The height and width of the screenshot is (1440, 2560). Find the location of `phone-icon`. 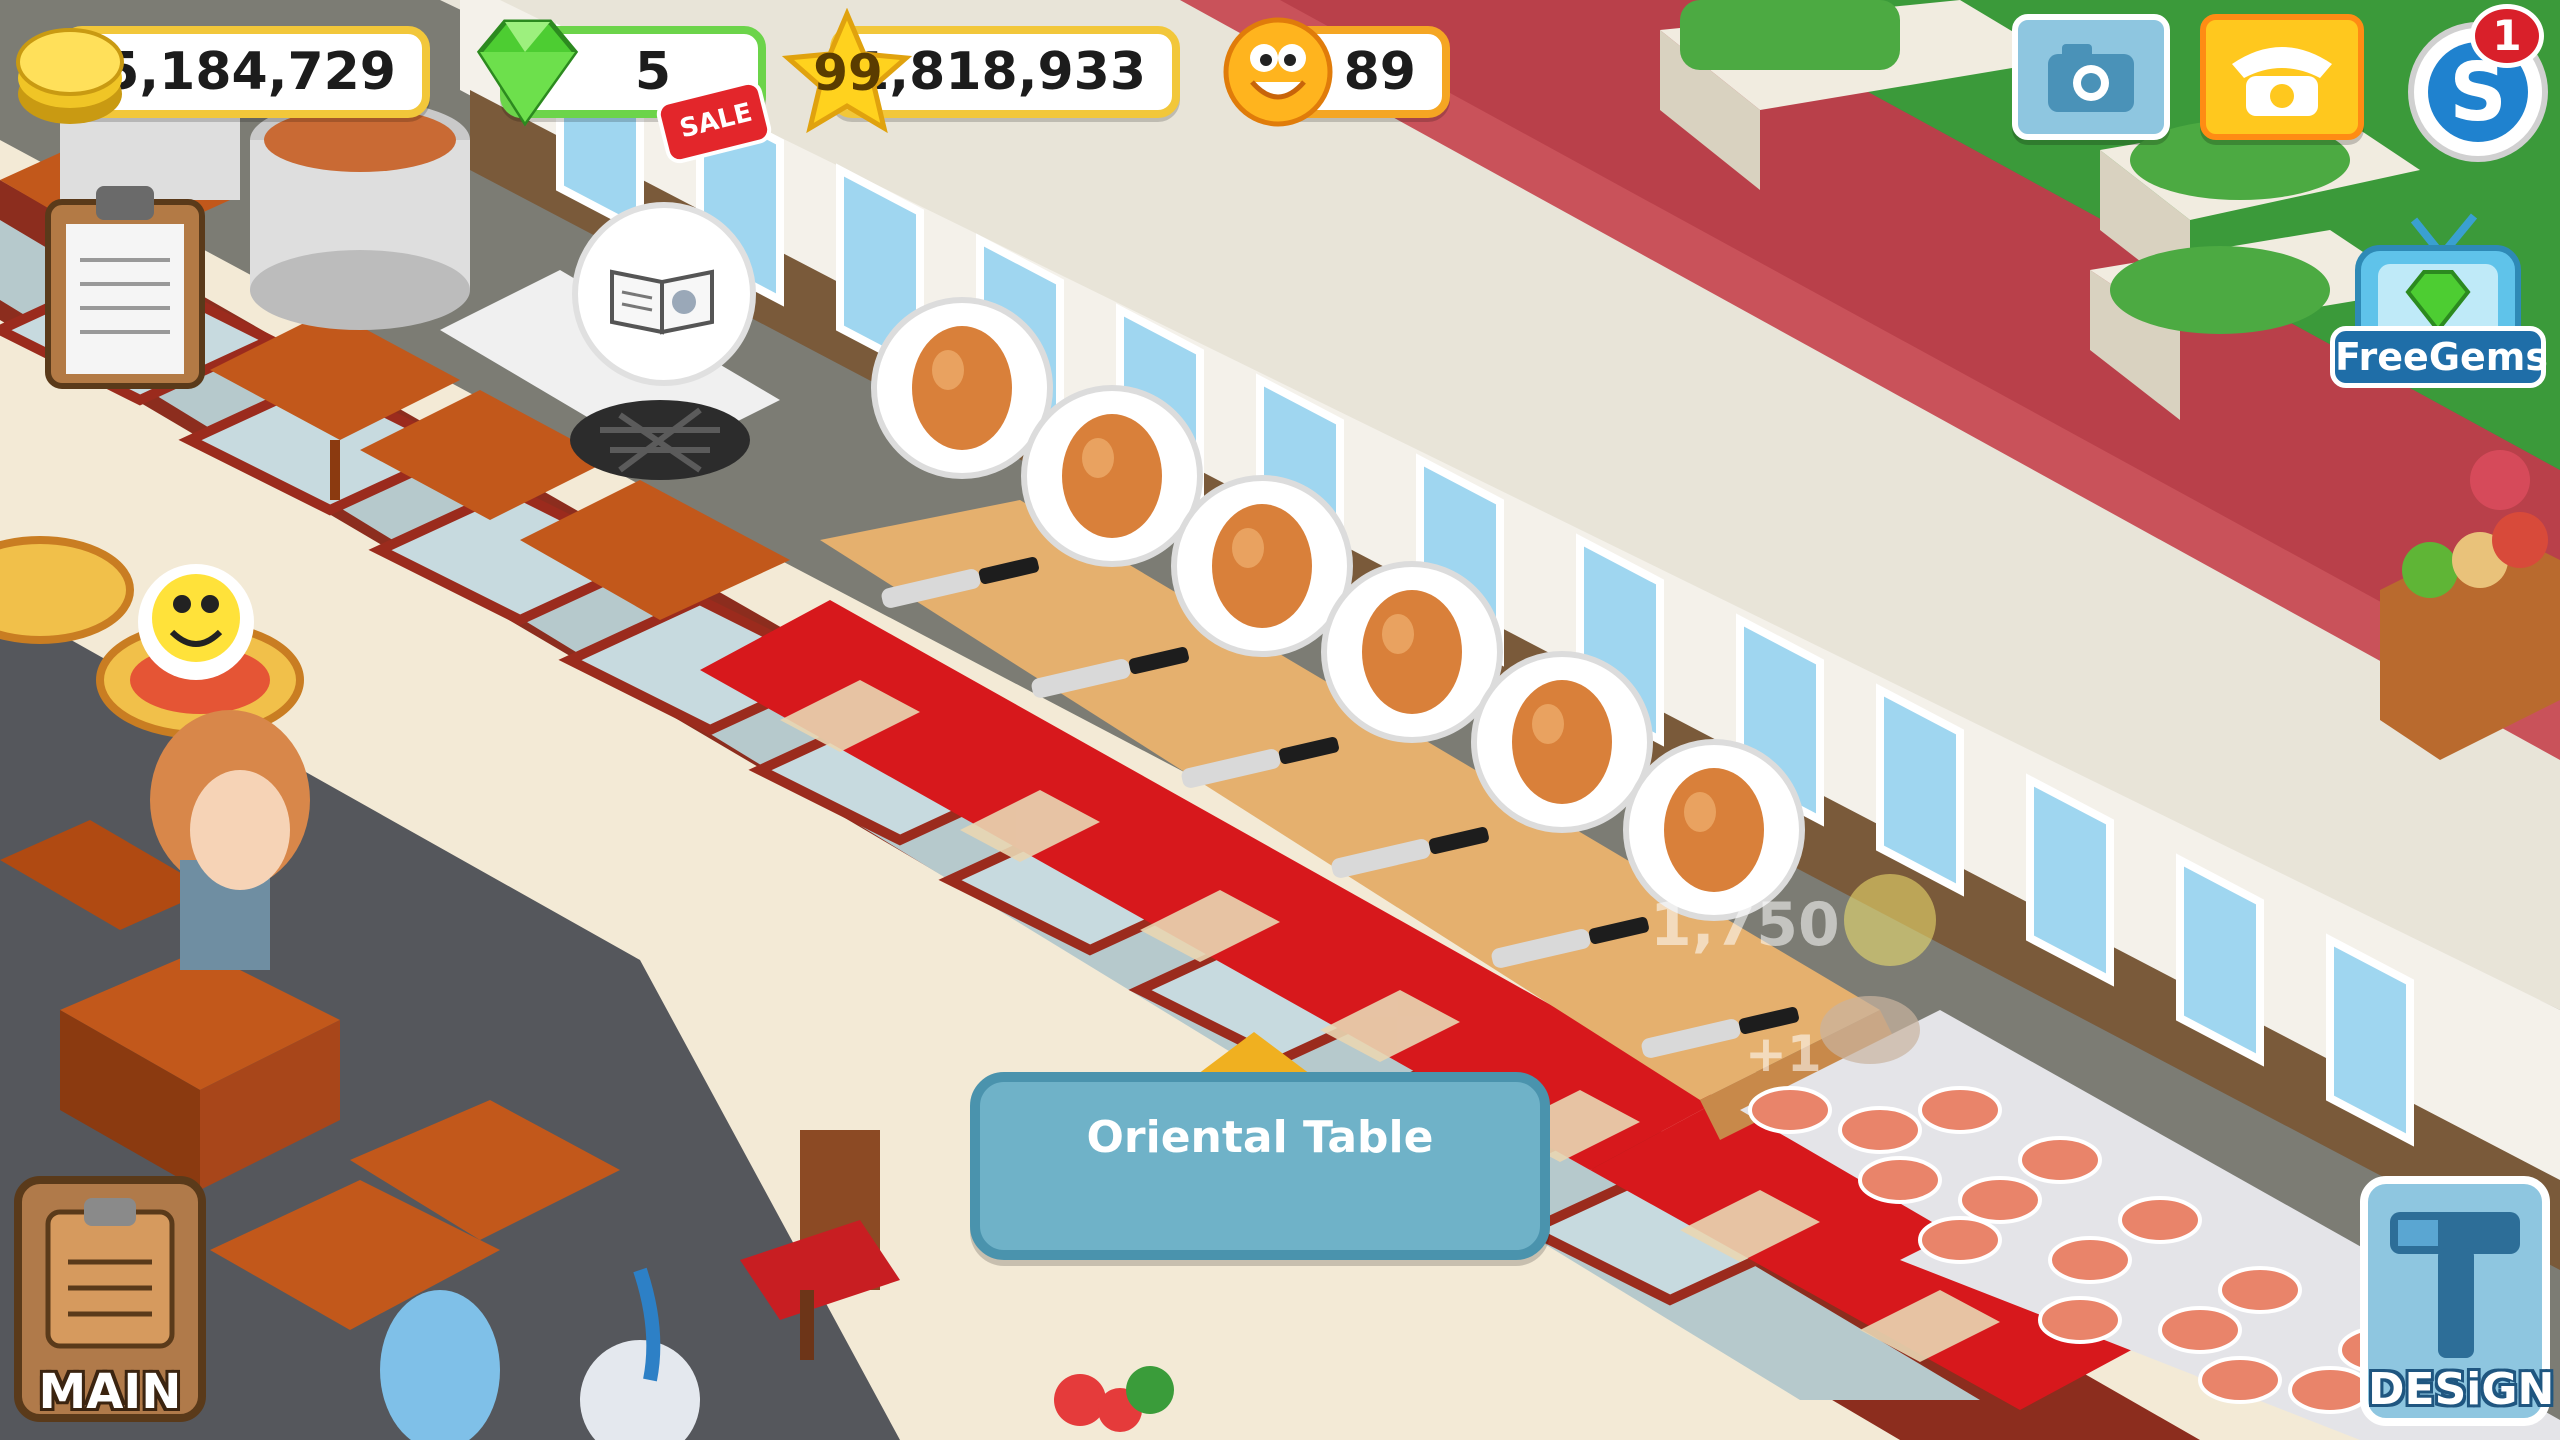

phone-icon is located at coordinates (2282, 81).